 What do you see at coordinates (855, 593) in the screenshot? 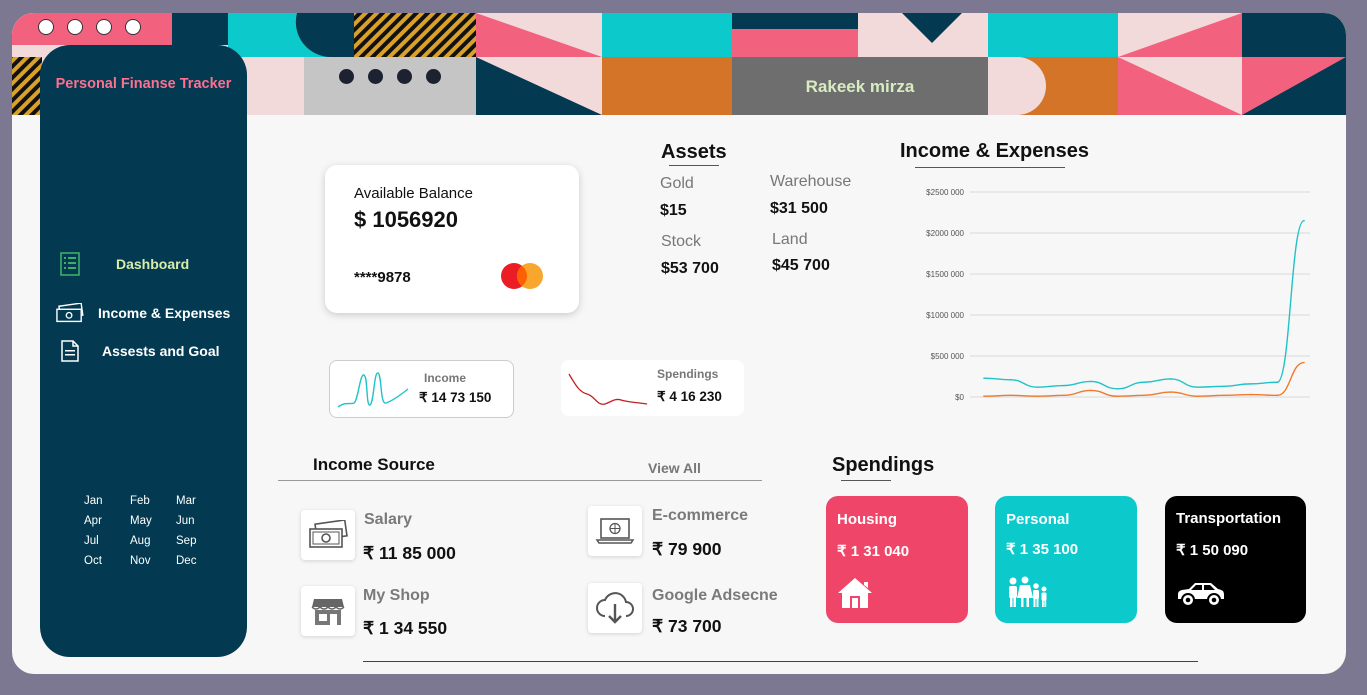
I see `house-icon` at bounding box center [855, 593].